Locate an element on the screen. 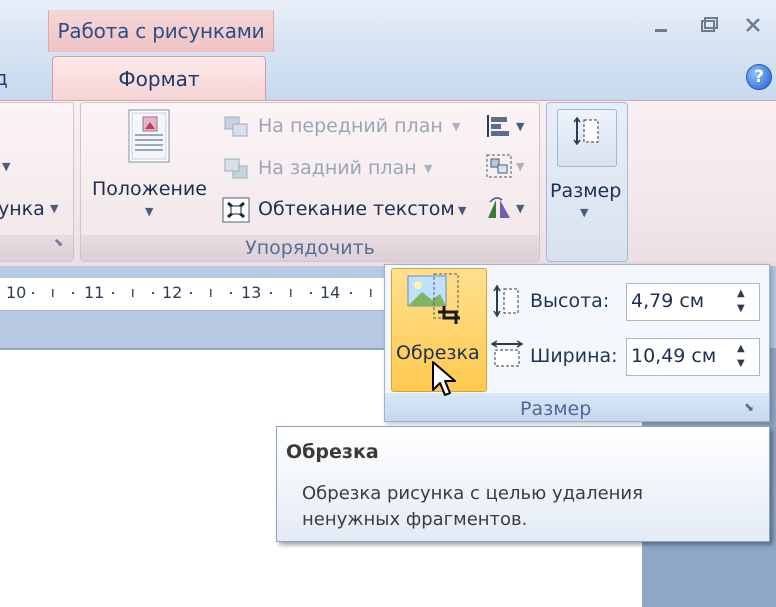 This screenshot has height=607, width=776. ruler-number: 14 is located at coordinates (330, 292).